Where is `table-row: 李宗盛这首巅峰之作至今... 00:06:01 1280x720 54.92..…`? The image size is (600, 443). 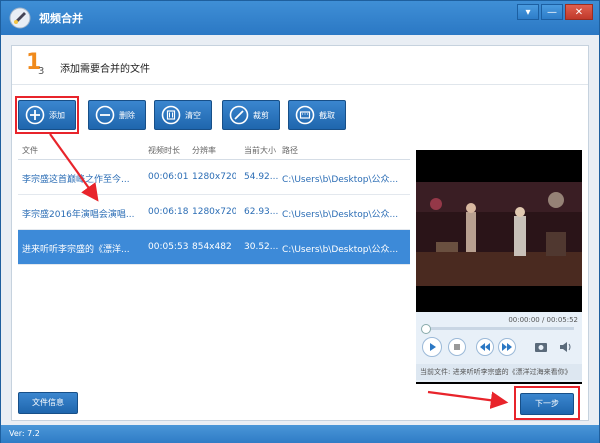
table-row: 李宗盛这首巅峰之作至今... 00:06:01 1280x720 54.92..… is located at coordinates (214, 177).